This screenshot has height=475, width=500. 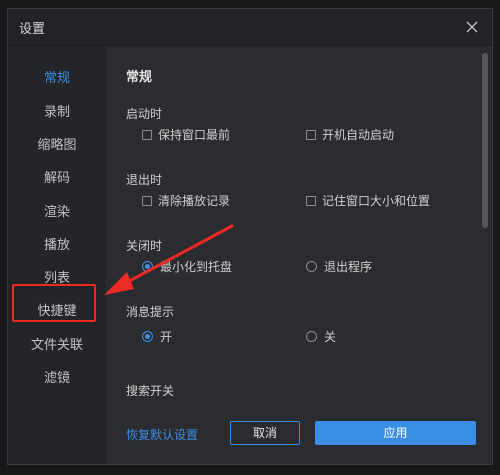 What do you see at coordinates (166, 337) in the screenshot?
I see `notify-on-label: 开` at bounding box center [166, 337].